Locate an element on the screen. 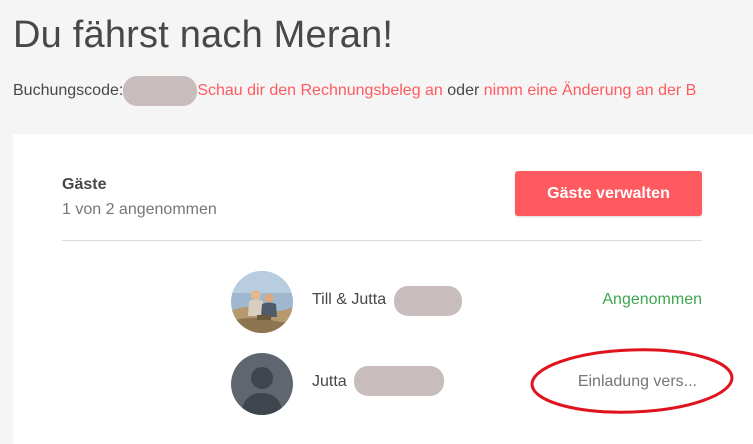 The height and width of the screenshot is (444, 753). divider is located at coordinates (382, 240).